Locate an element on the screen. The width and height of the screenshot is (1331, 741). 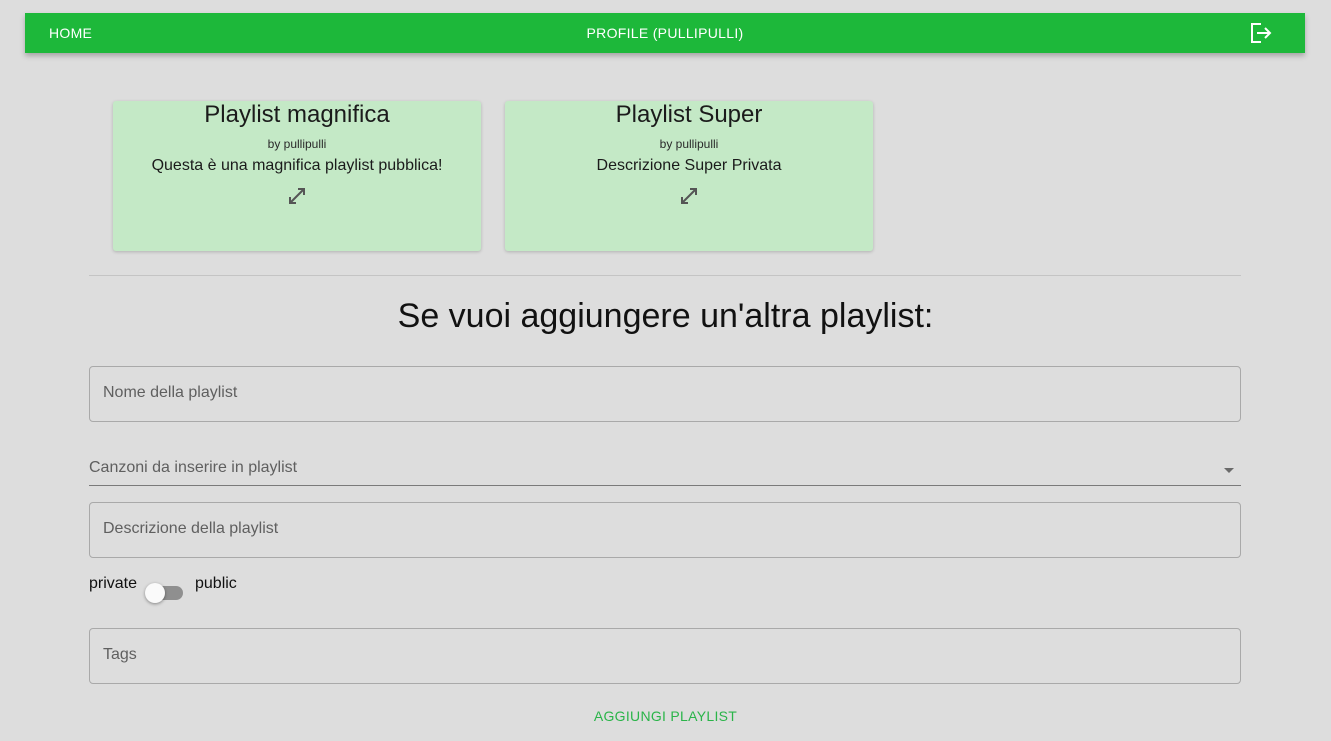
playlist-description-field: Descrizione della playlist is located at coordinates (665, 530).